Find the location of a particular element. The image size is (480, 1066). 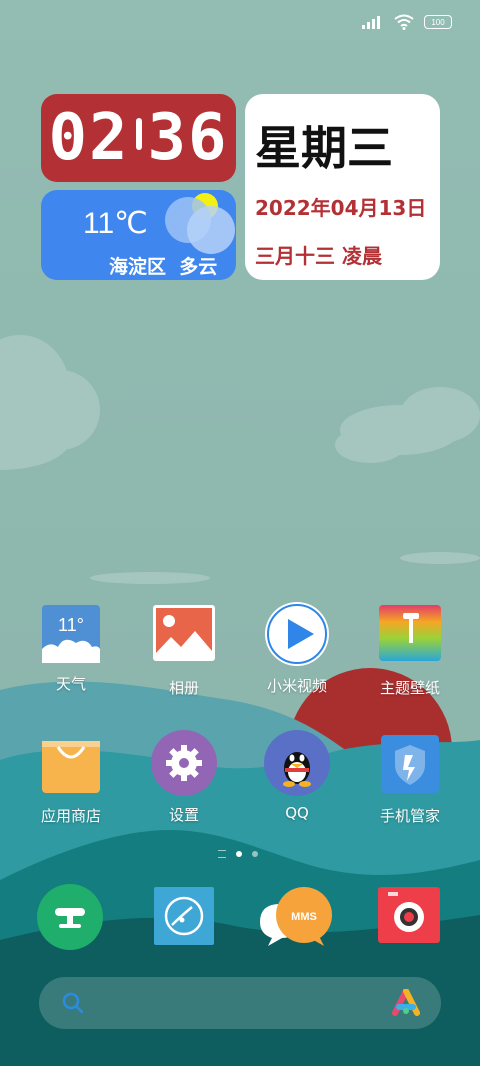

app-security: 手机管家 is located at coordinates (410, 779).